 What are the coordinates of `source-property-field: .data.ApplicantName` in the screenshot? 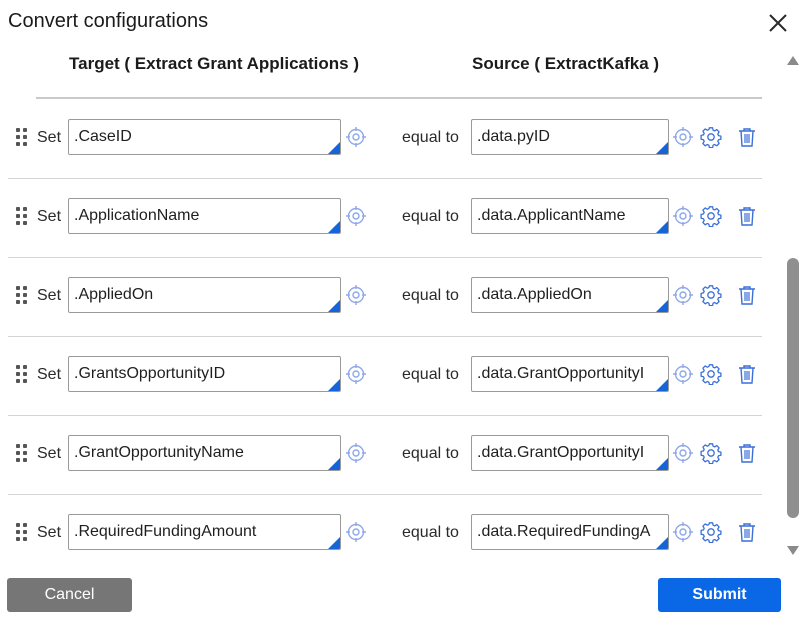 It's located at (570, 216).